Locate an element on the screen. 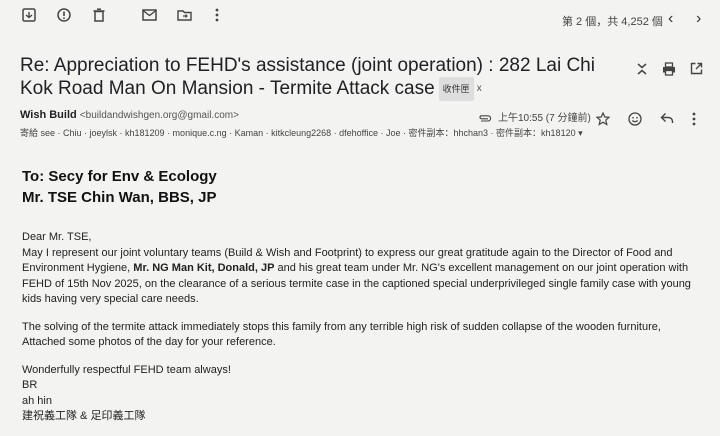 The height and width of the screenshot is (436, 720). signature: 建祝義工隊 & 足印義工隊 is located at coordinates (84, 416).